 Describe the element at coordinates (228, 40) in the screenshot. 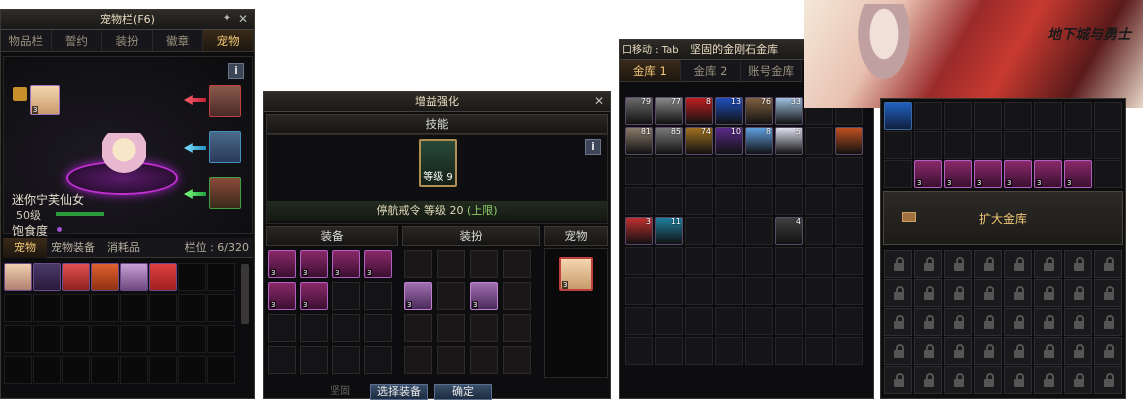

I see `tab-pet: 宠物` at that location.